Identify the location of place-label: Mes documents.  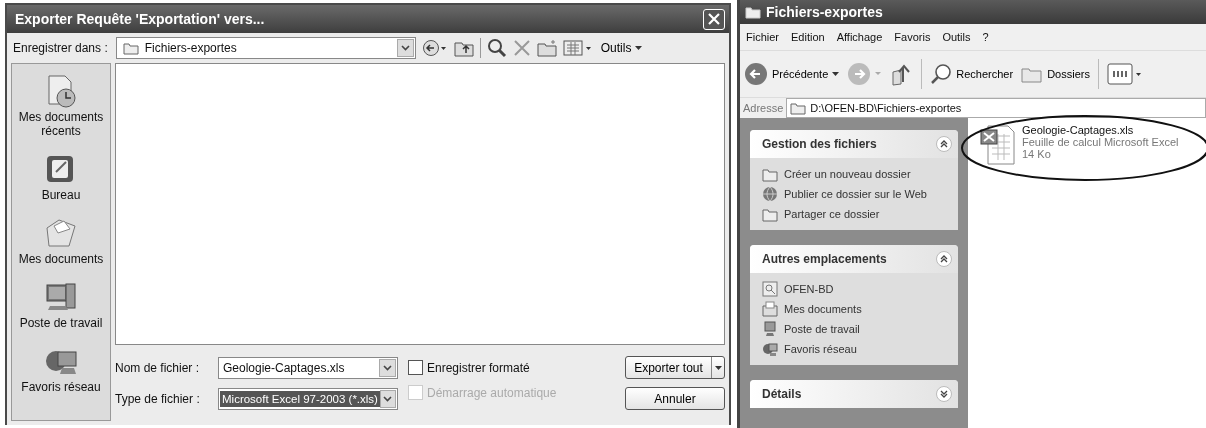
(61, 259).